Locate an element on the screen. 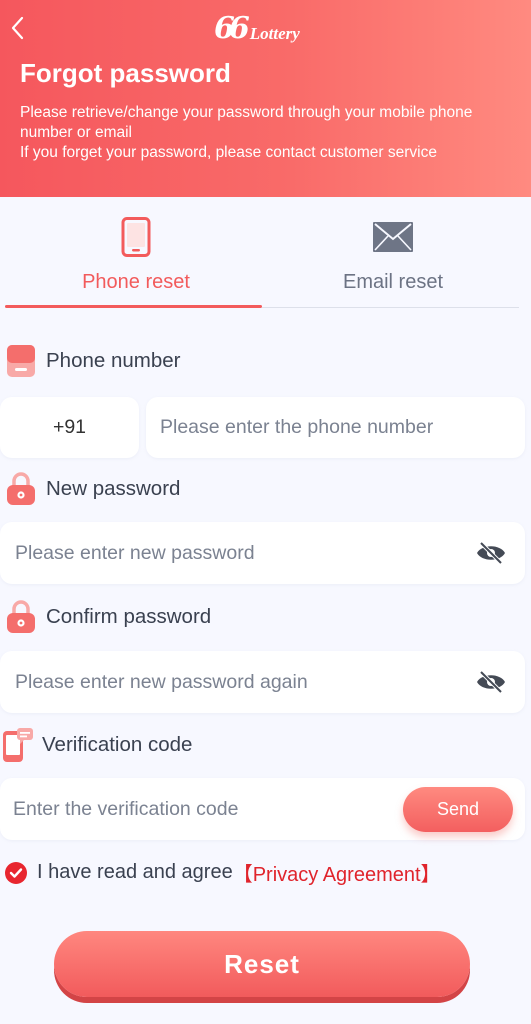  chevron-left-icon is located at coordinates (17, 28).